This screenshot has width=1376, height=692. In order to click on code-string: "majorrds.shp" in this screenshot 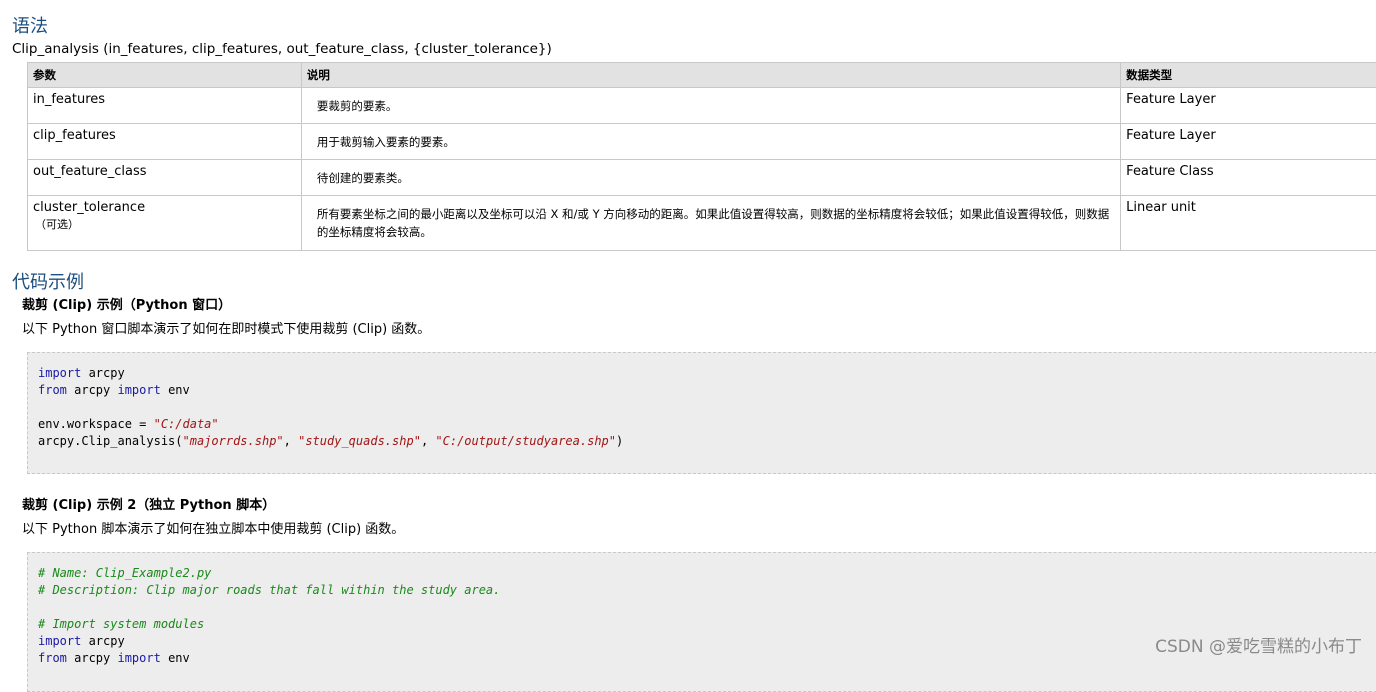, I will do `click(233, 441)`.